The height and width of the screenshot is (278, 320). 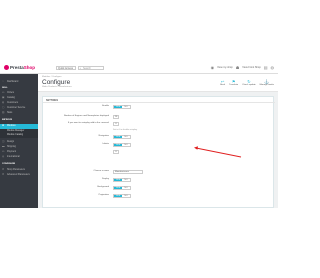 What do you see at coordinates (66, 68) in the screenshot?
I see `quick-access-select: Quick Access` at bounding box center [66, 68].